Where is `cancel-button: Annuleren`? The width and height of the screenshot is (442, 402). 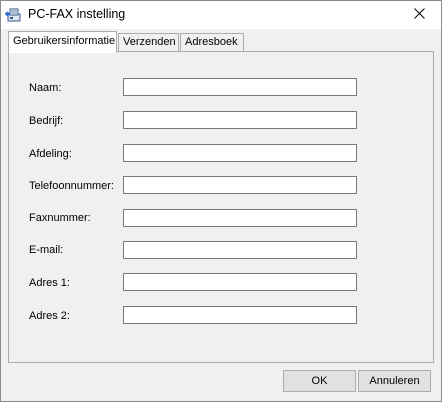
cancel-button: Annuleren is located at coordinates (394, 381).